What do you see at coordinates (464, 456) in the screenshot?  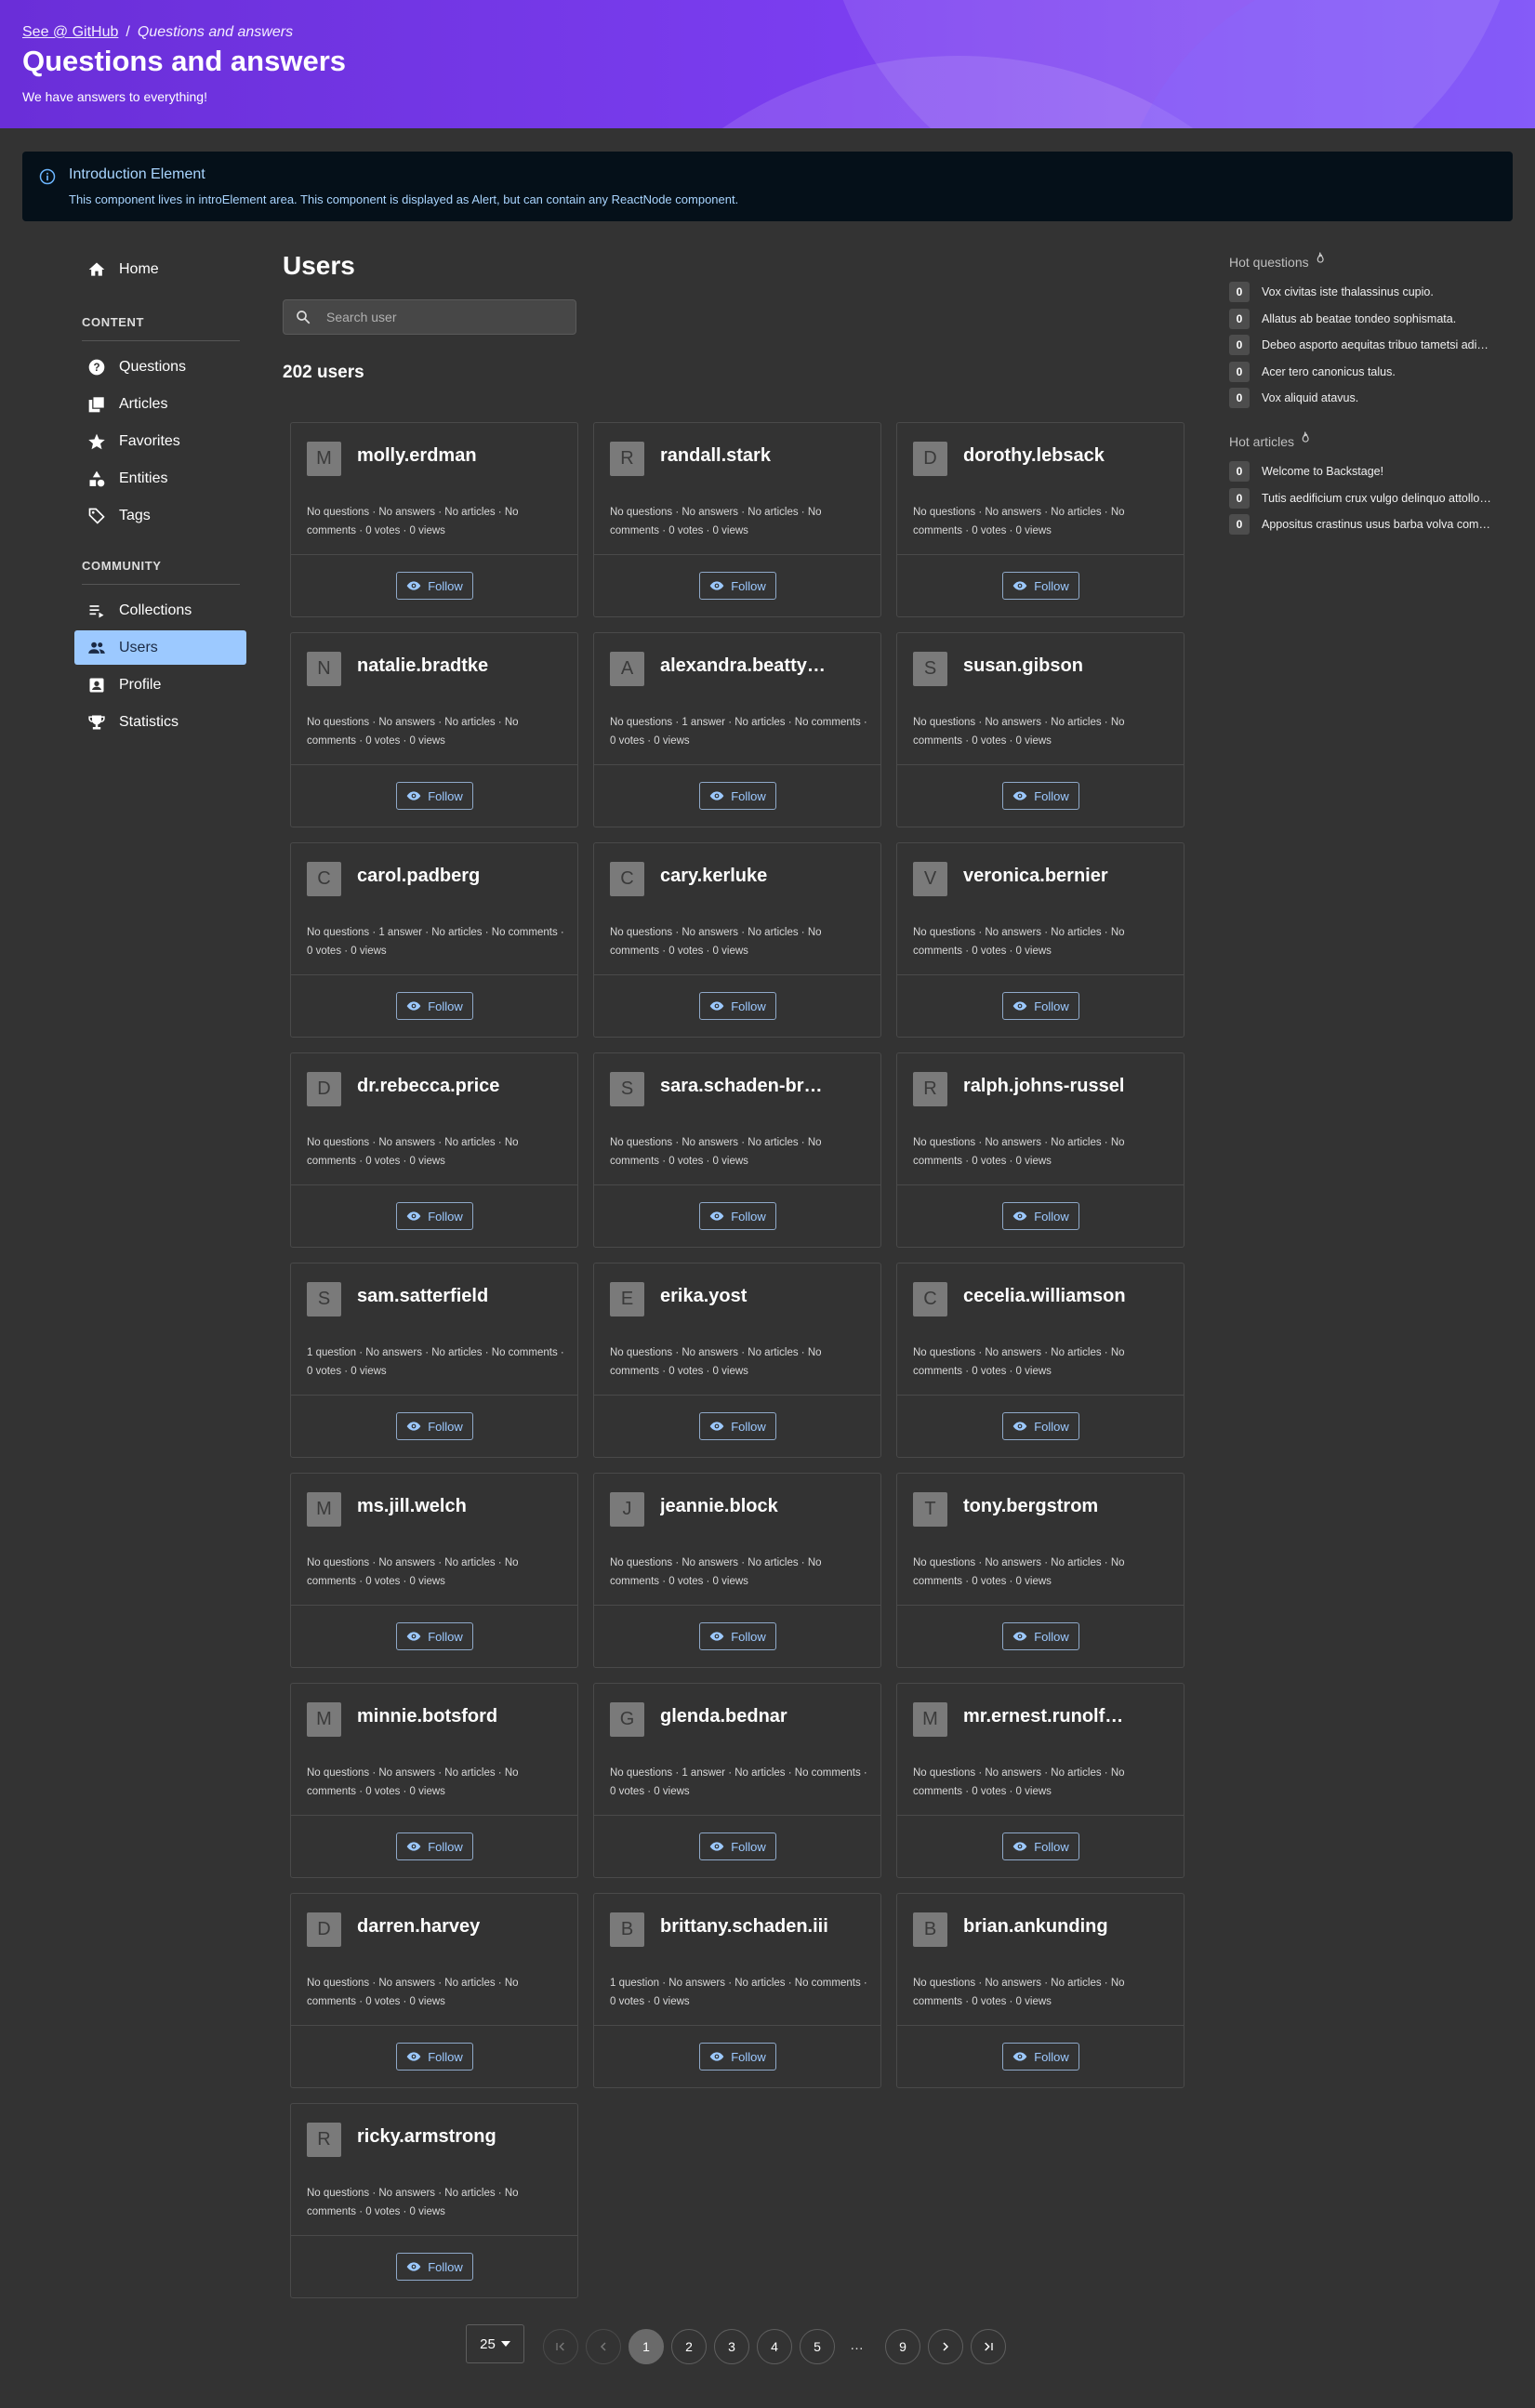 I see `user-name: molly.erdman` at bounding box center [464, 456].